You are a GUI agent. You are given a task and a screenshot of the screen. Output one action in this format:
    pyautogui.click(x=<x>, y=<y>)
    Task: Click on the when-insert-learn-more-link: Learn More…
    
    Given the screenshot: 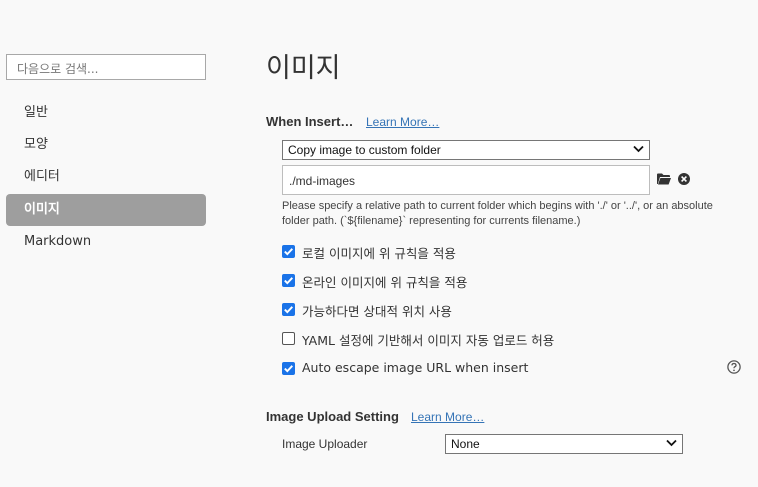 What is the action you would take?
    pyautogui.click(x=402, y=122)
    